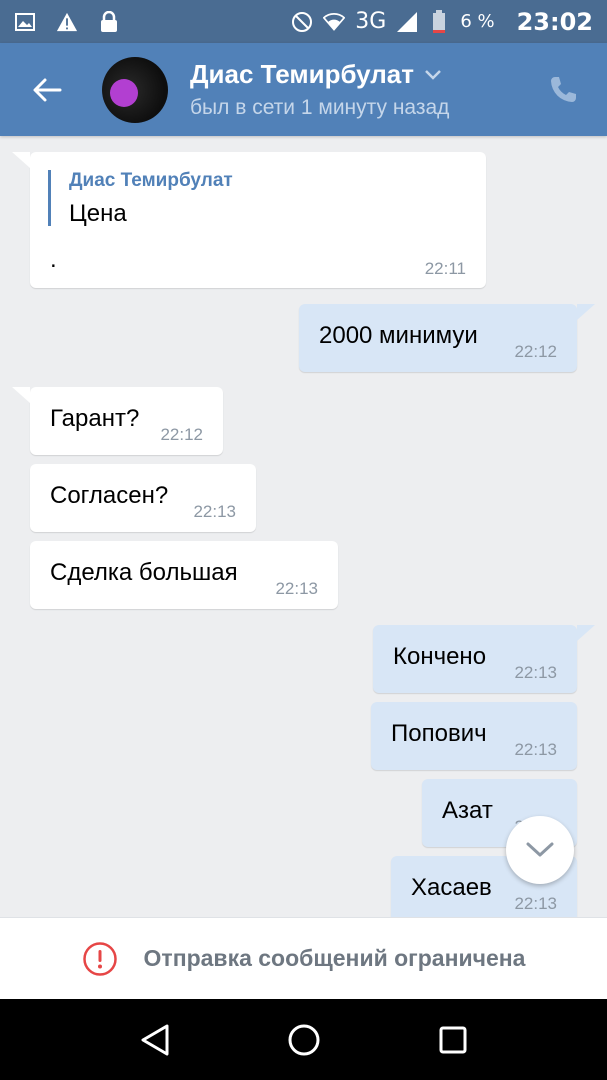 Image resolution: width=607 pixels, height=1080 pixels. Describe the element at coordinates (451, 887) in the screenshot. I see `message-text: Хасаев` at that location.